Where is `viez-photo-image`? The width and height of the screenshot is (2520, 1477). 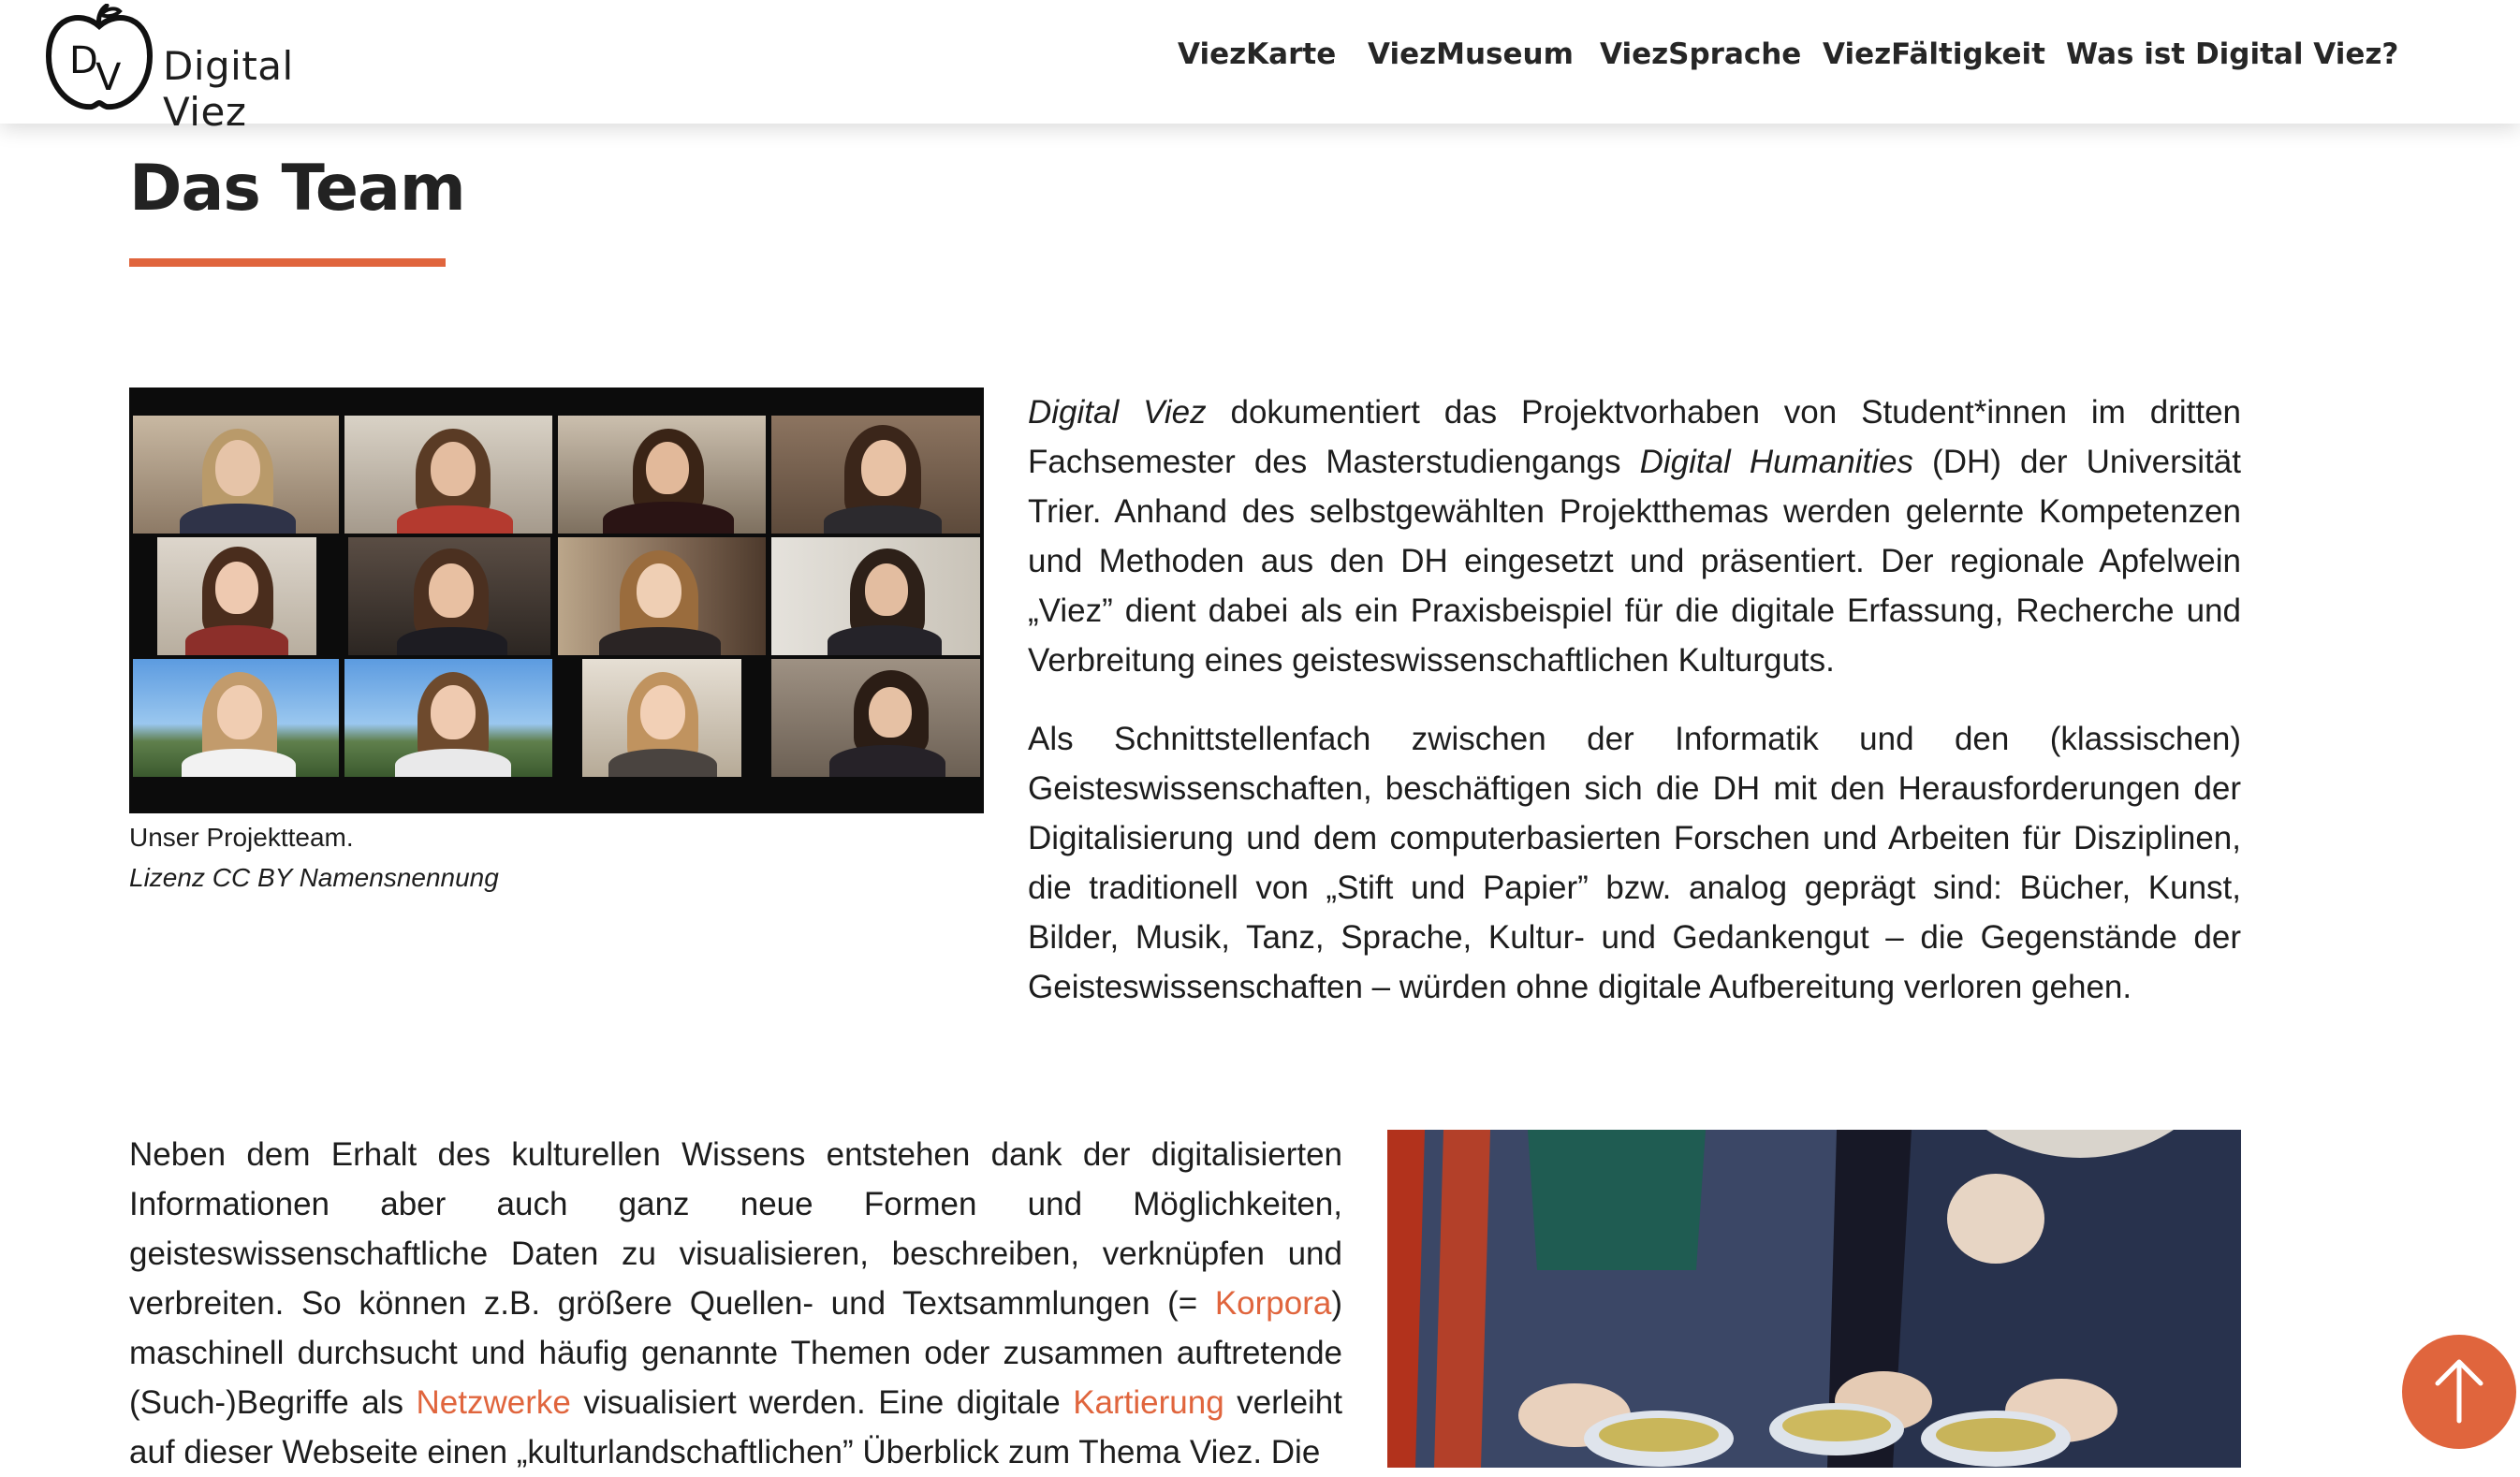
viez-photo-image is located at coordinates (1814, 1299).